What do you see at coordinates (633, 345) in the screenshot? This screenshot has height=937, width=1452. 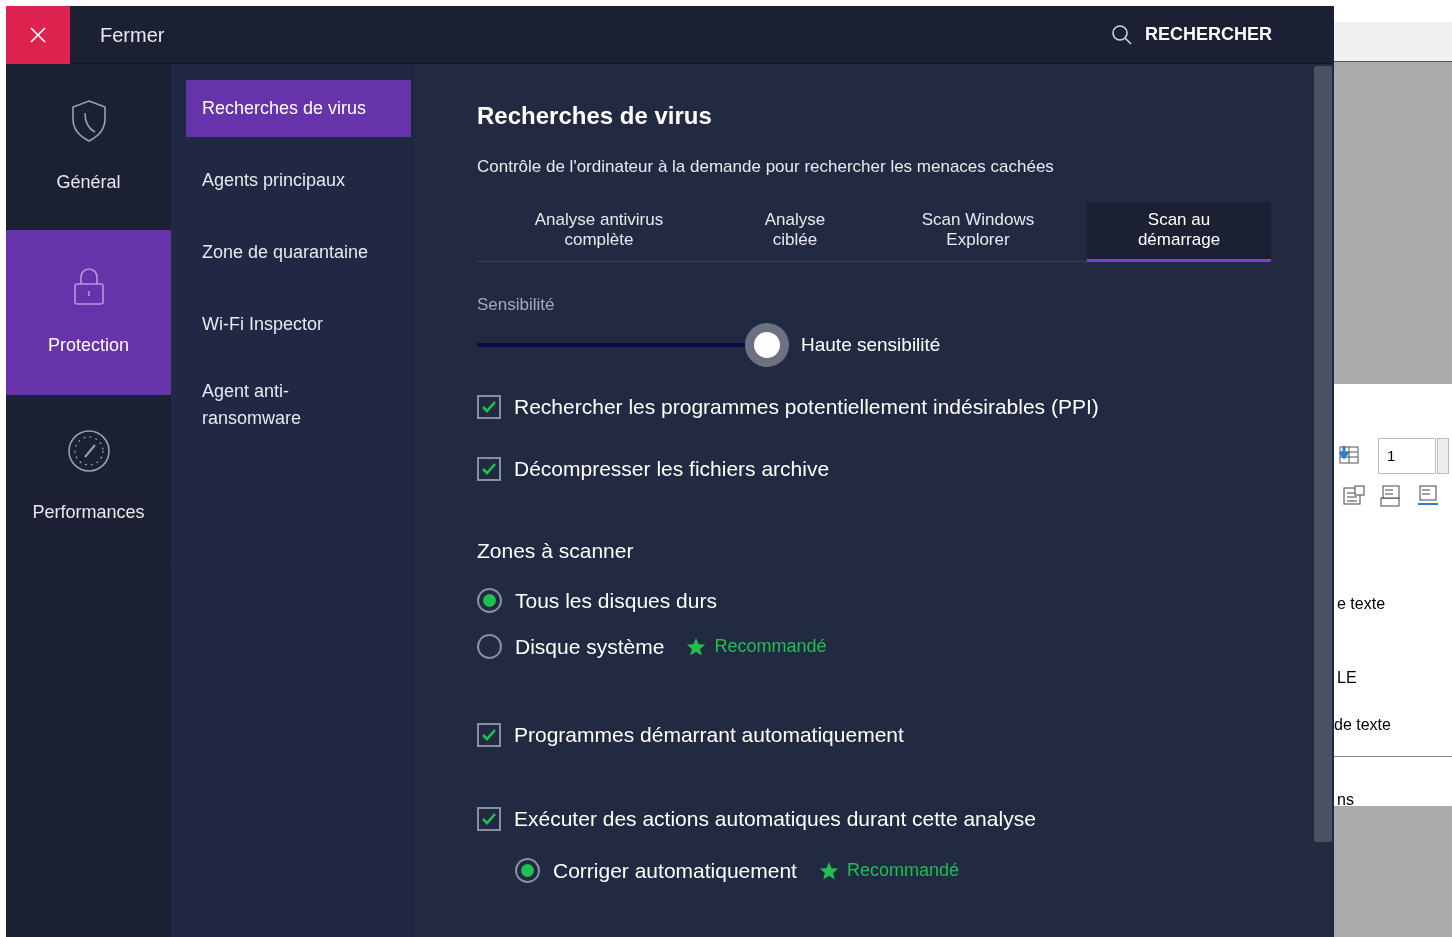 I see `slider` at bounding box center [633, 345].